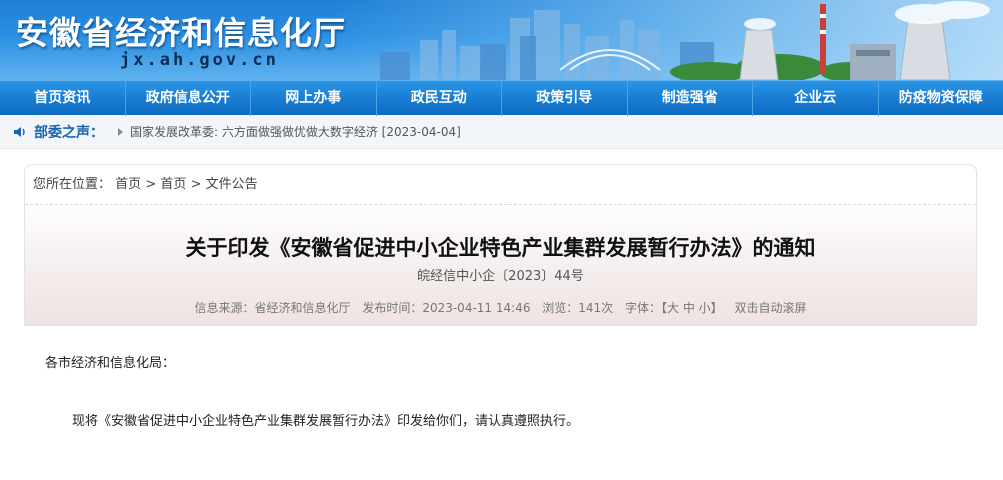  I want to click on meta-views: 浏览：141次, so click(578, 308).